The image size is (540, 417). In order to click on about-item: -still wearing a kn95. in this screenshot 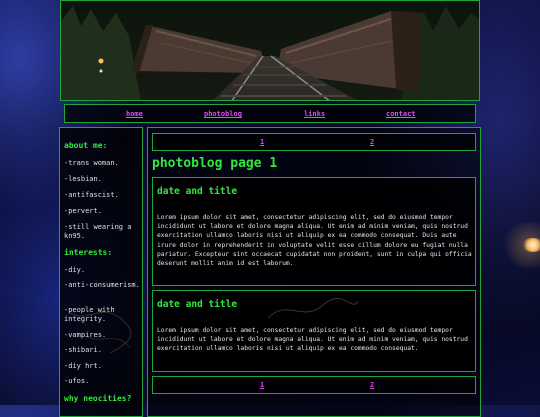, I will do `click(98, 231)`.